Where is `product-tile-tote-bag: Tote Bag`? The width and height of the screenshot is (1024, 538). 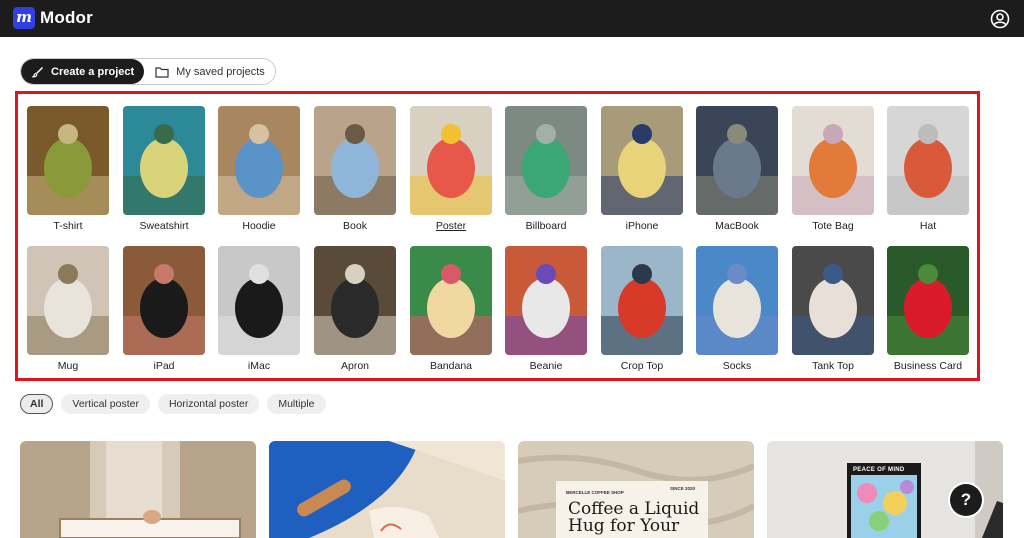
product-tile-tote-bag: Tote Bag is located at coordinates (833, 169).